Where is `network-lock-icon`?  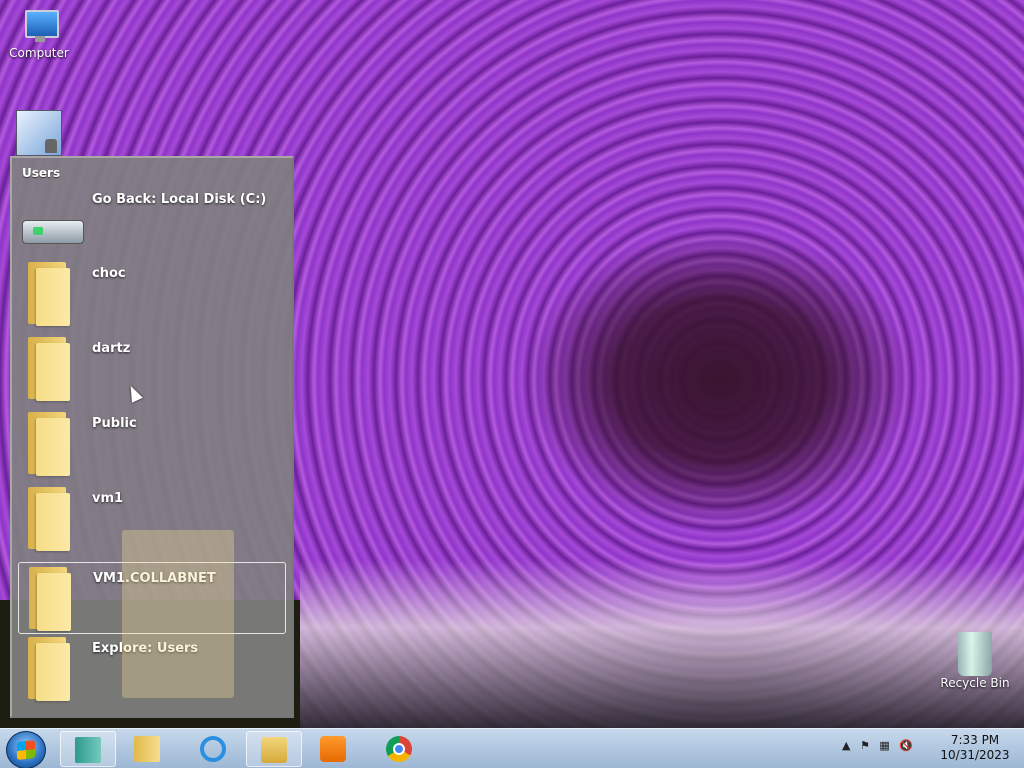
network-lock-icon is located at coordinates (39, 133).